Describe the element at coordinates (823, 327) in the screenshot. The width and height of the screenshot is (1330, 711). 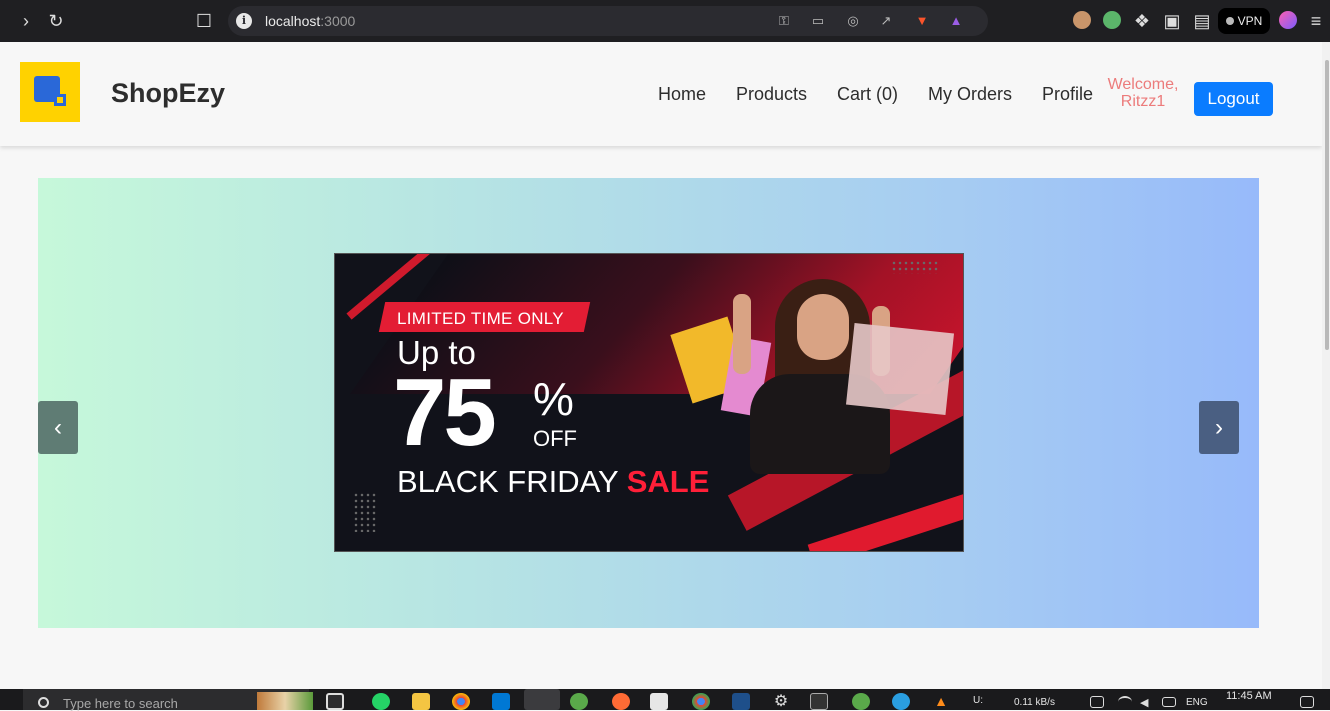
I see `model-face` at that location.